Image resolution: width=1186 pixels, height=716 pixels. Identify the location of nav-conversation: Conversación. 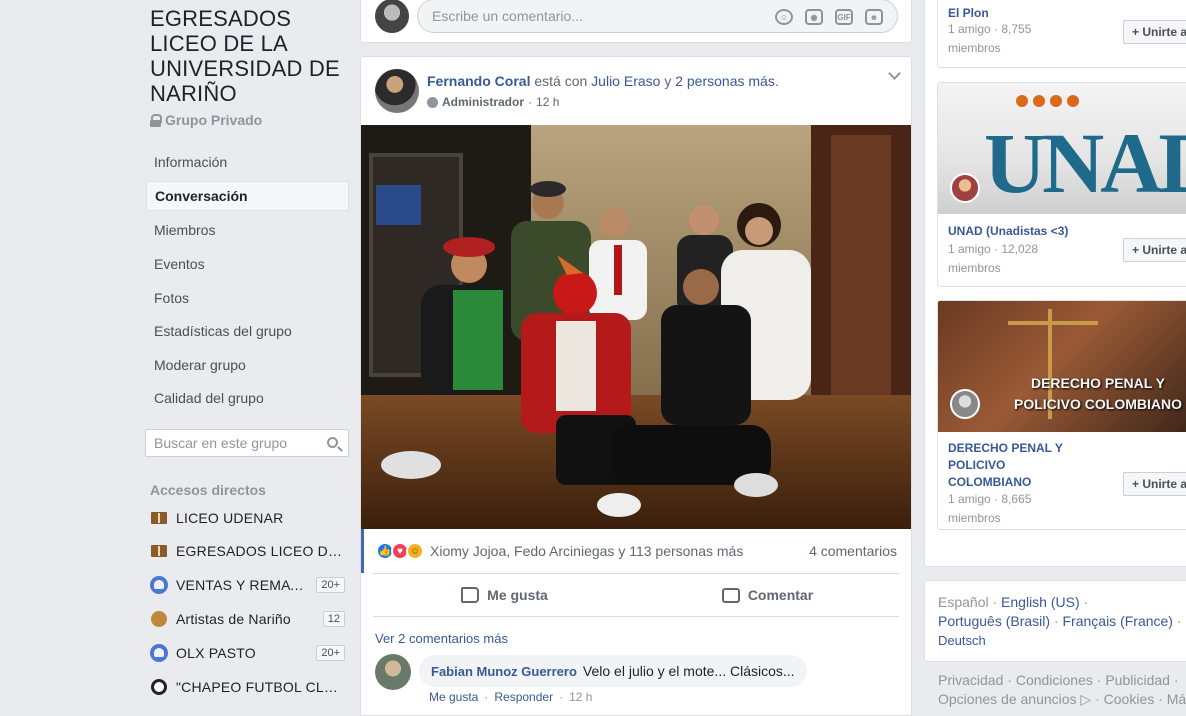
(247, 196).